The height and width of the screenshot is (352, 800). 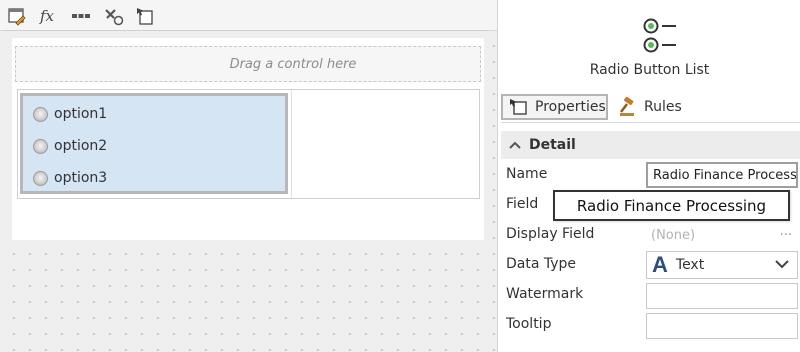 What do you see at coordinates (248, 15) in the screenshot?
I see `designer-toolbar: fx` at bounding box center [248, 15].